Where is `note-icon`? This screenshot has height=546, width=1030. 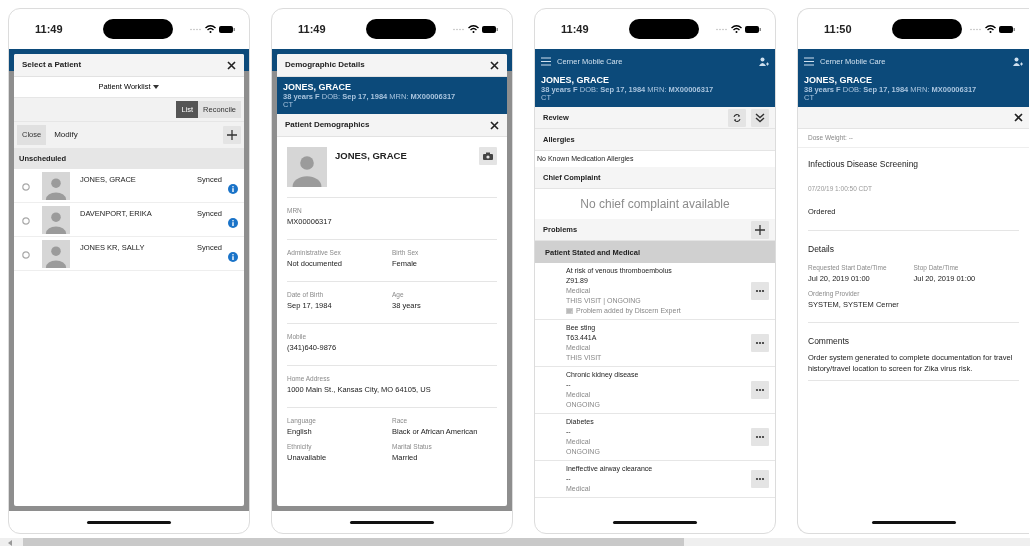
note-icon is located at coordinates (569, 311).